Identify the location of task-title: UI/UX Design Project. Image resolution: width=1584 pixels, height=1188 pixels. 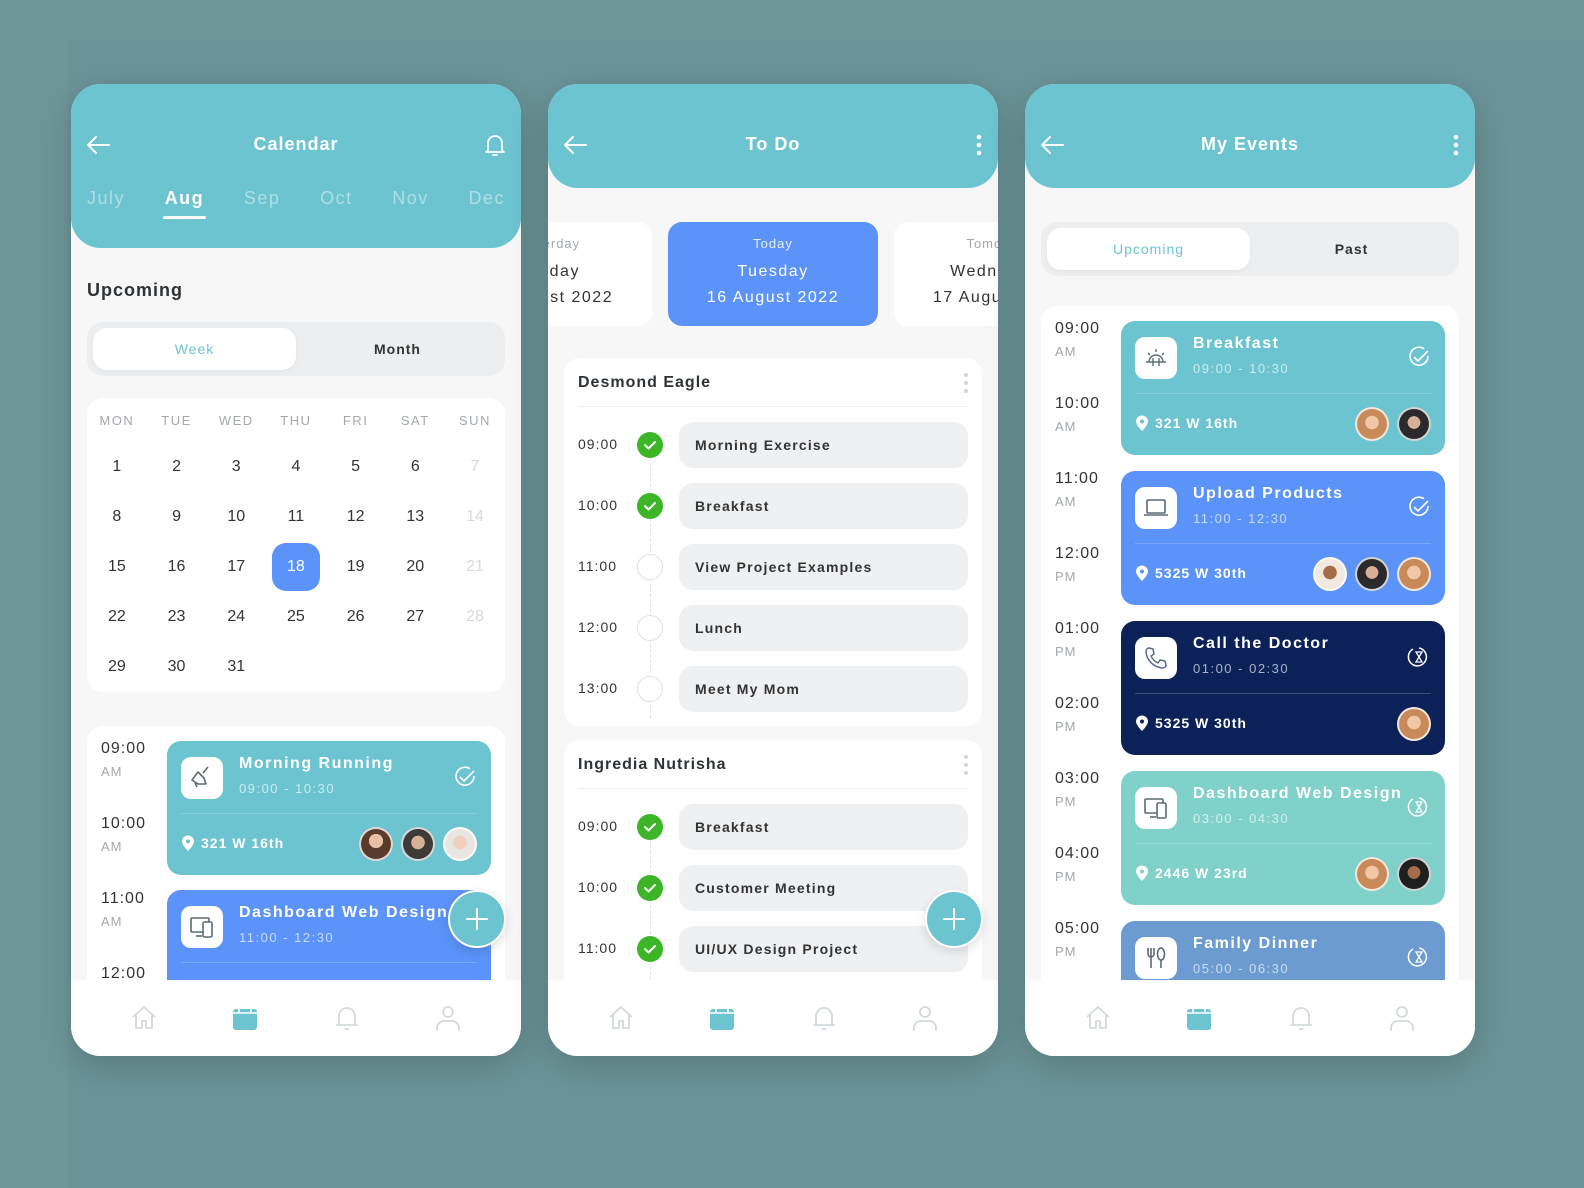
(823, 949).